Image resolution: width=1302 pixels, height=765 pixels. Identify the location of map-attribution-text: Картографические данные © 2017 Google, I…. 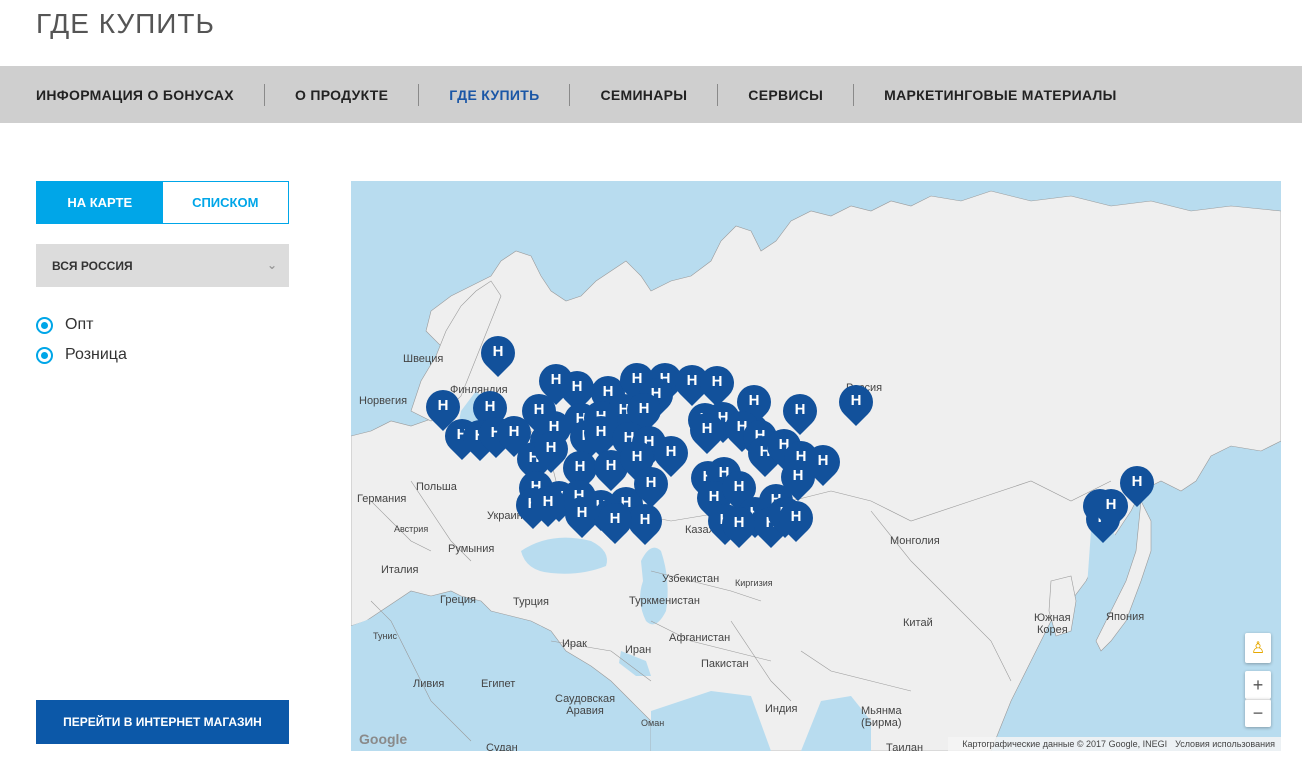
(1065, 744).